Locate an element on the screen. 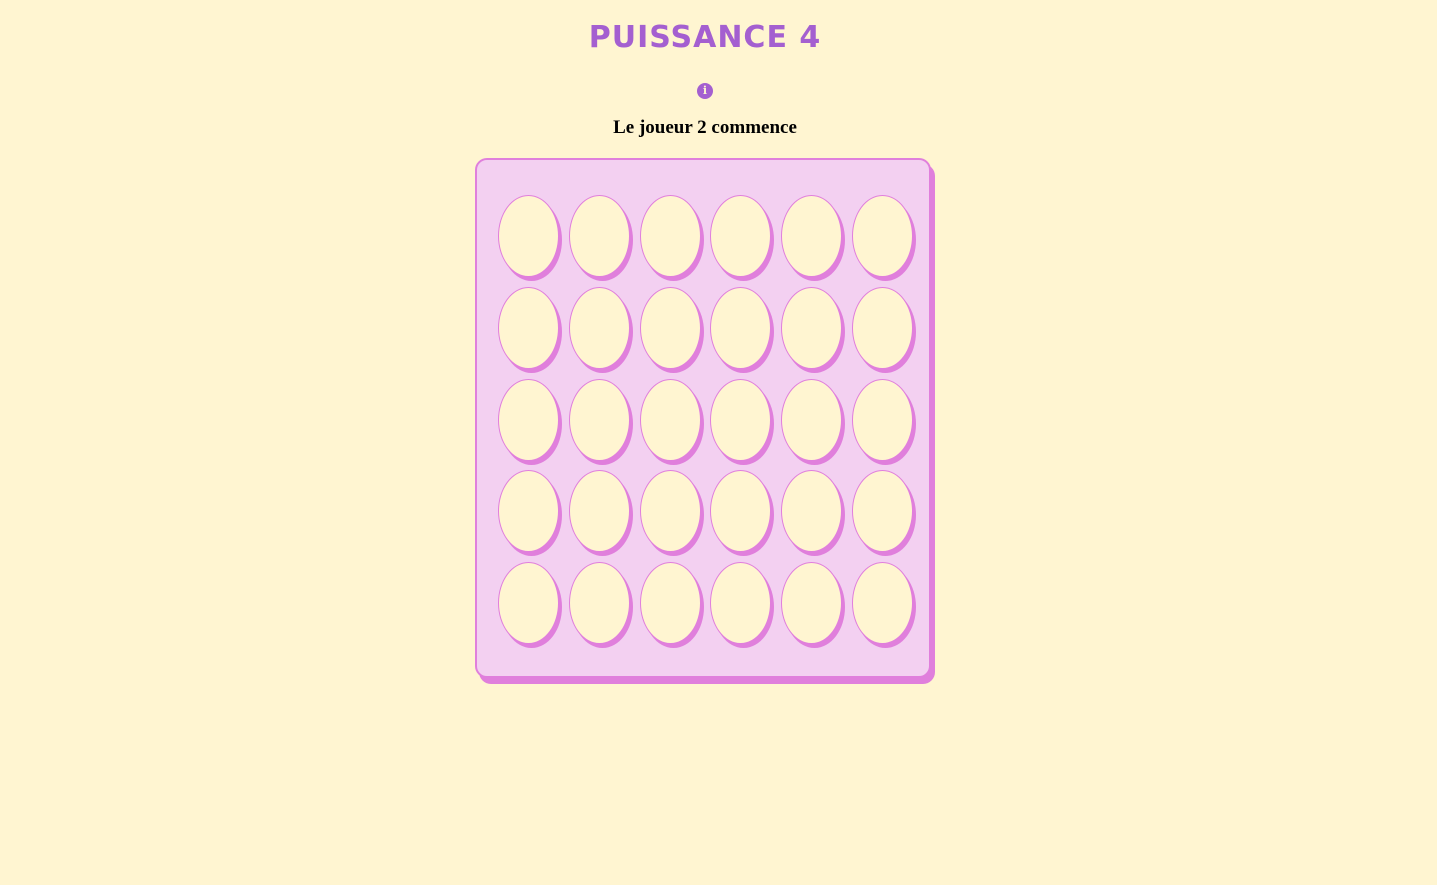  status-message: Le joueur 2 commence is located at coordinates (705, 127).